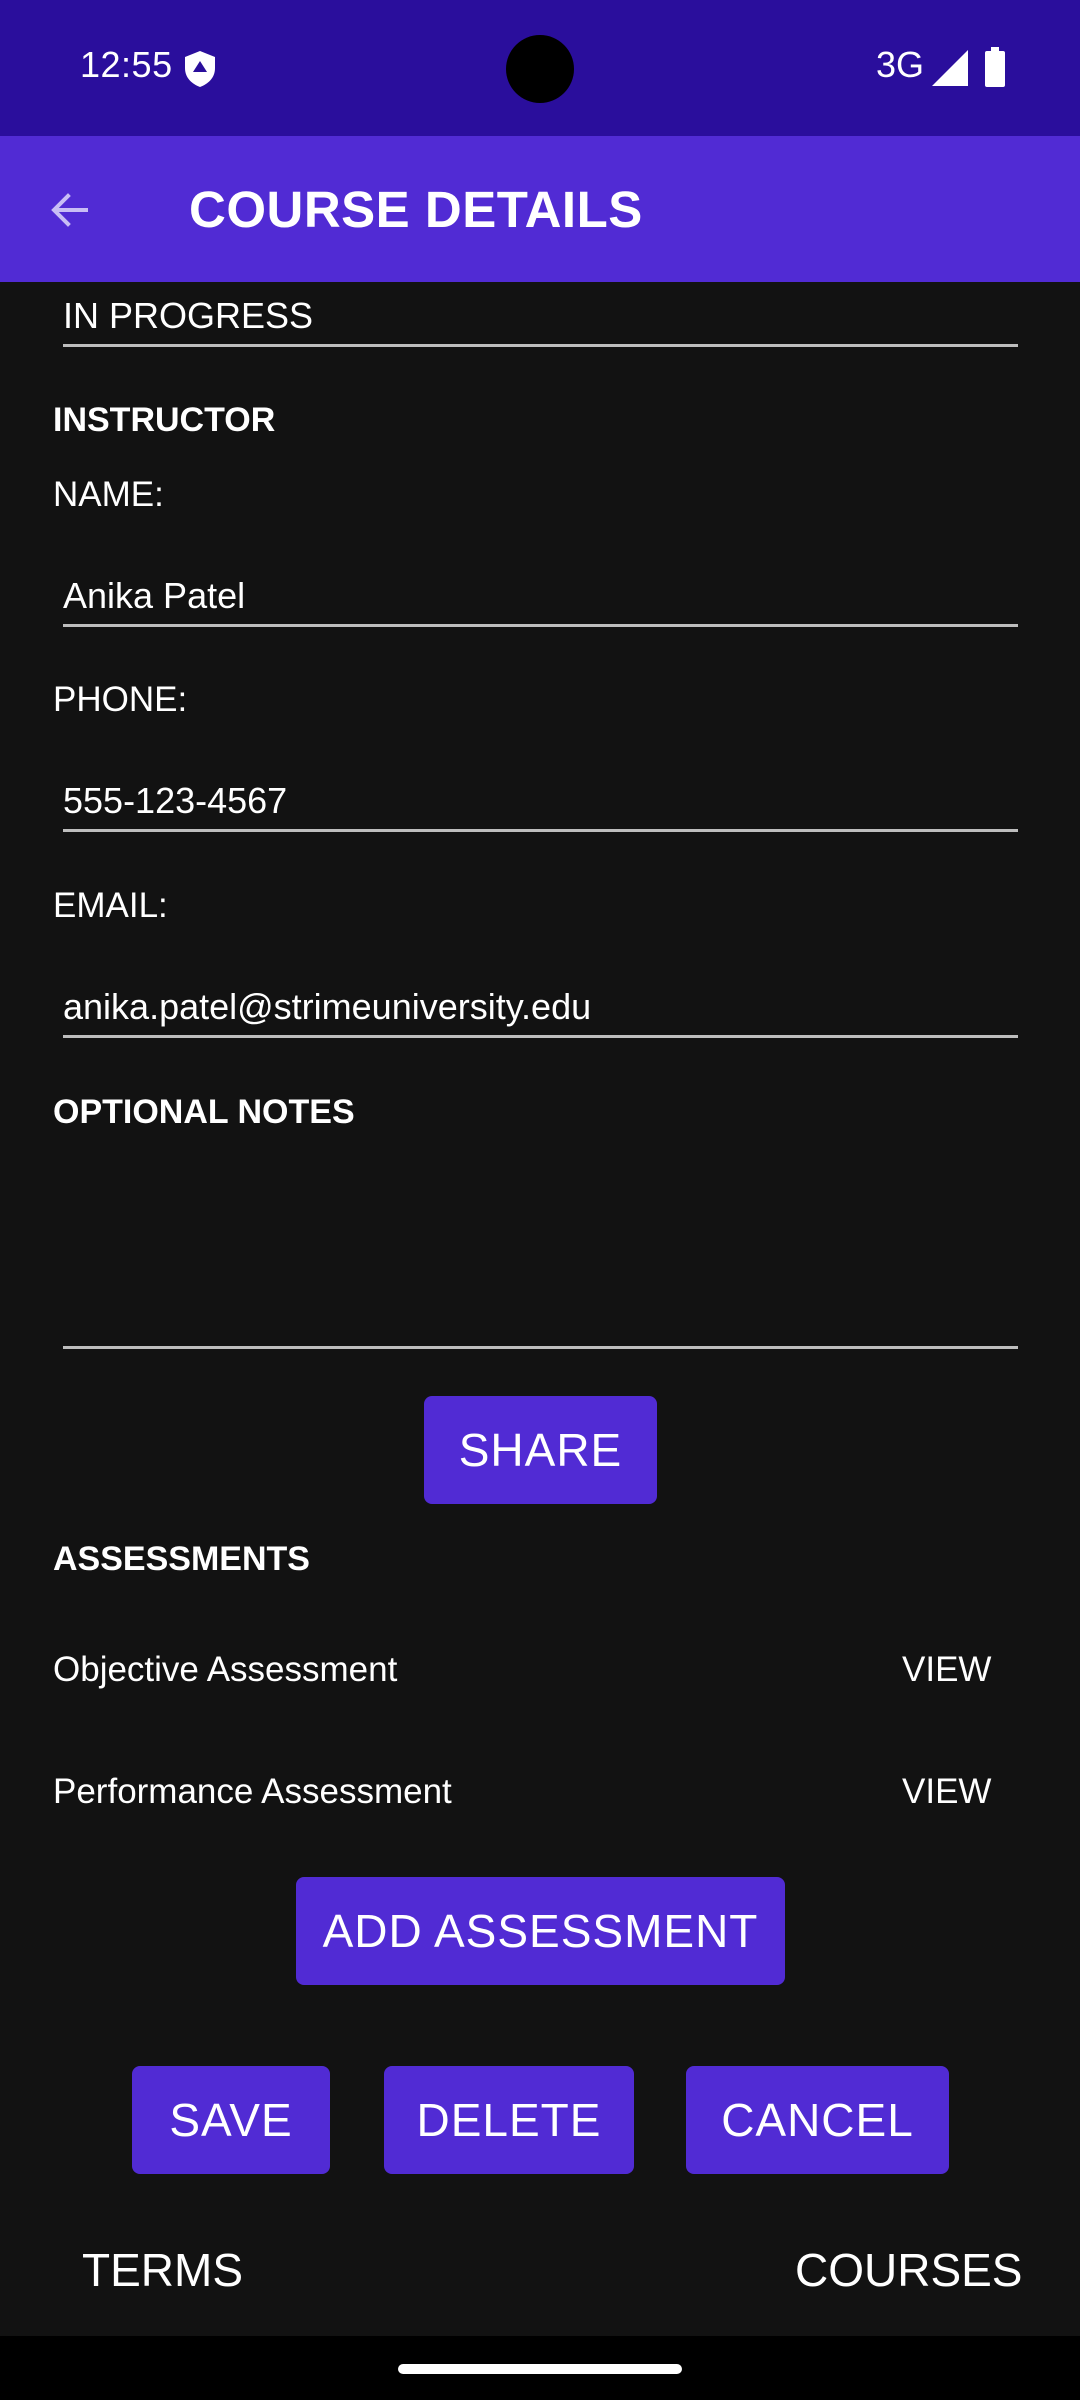  Describe the element at coordinates (817, 2120) in the screenshot. I see `cancel-button: CANCEL` at that location.